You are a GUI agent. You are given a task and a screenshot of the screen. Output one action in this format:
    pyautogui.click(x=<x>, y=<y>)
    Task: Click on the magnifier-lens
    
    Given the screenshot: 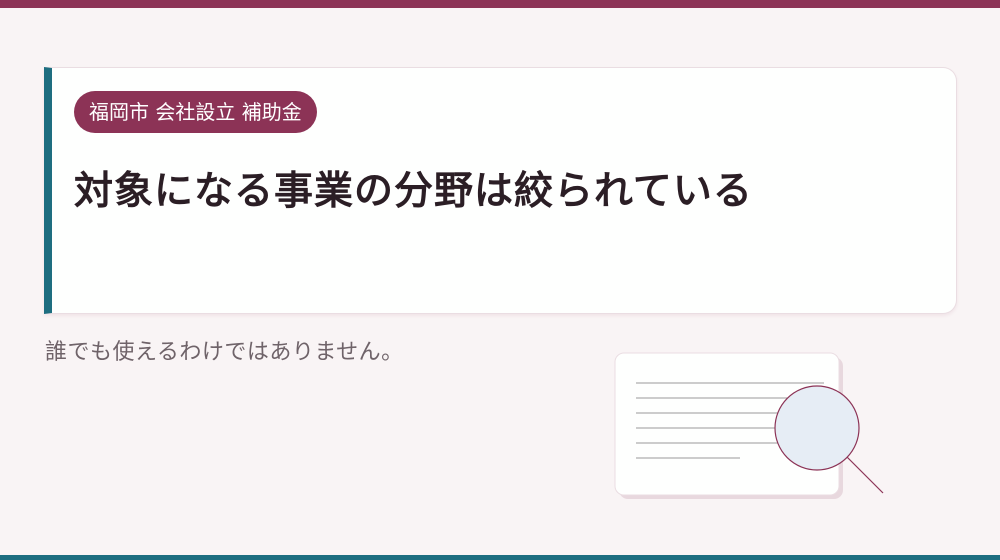 What is the action you would take?
    pyautogui.click(x=817, y=428)
    